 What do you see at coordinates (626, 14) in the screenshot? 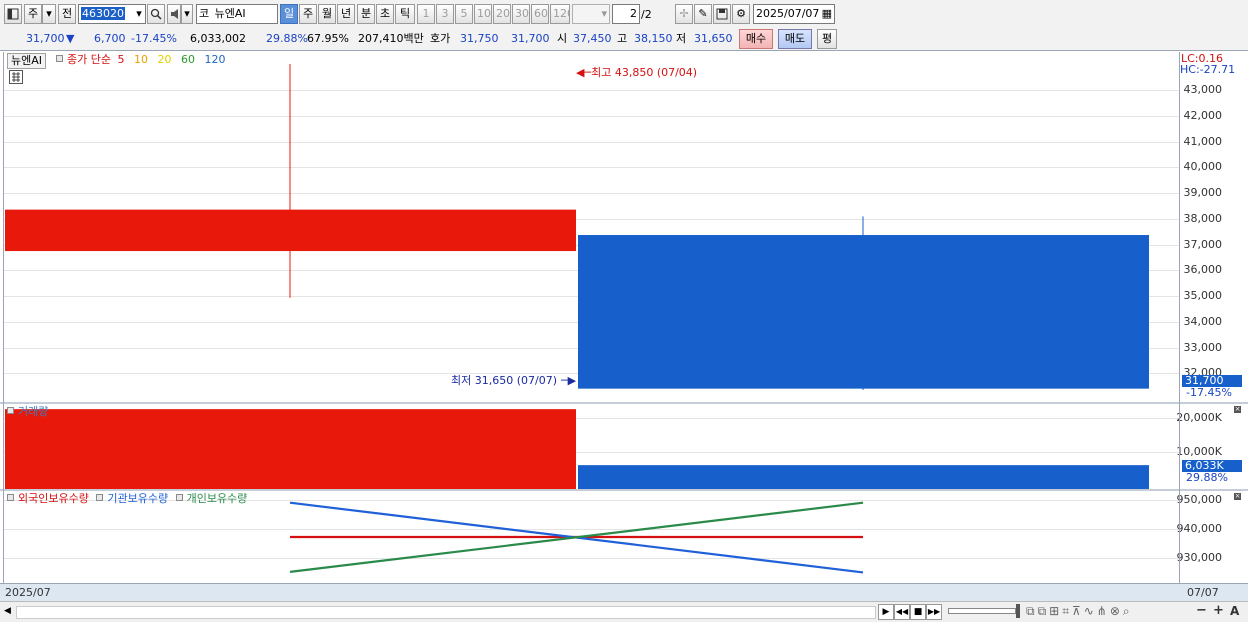
I see `page-current-input: 2` at bounding box center [626, 14].